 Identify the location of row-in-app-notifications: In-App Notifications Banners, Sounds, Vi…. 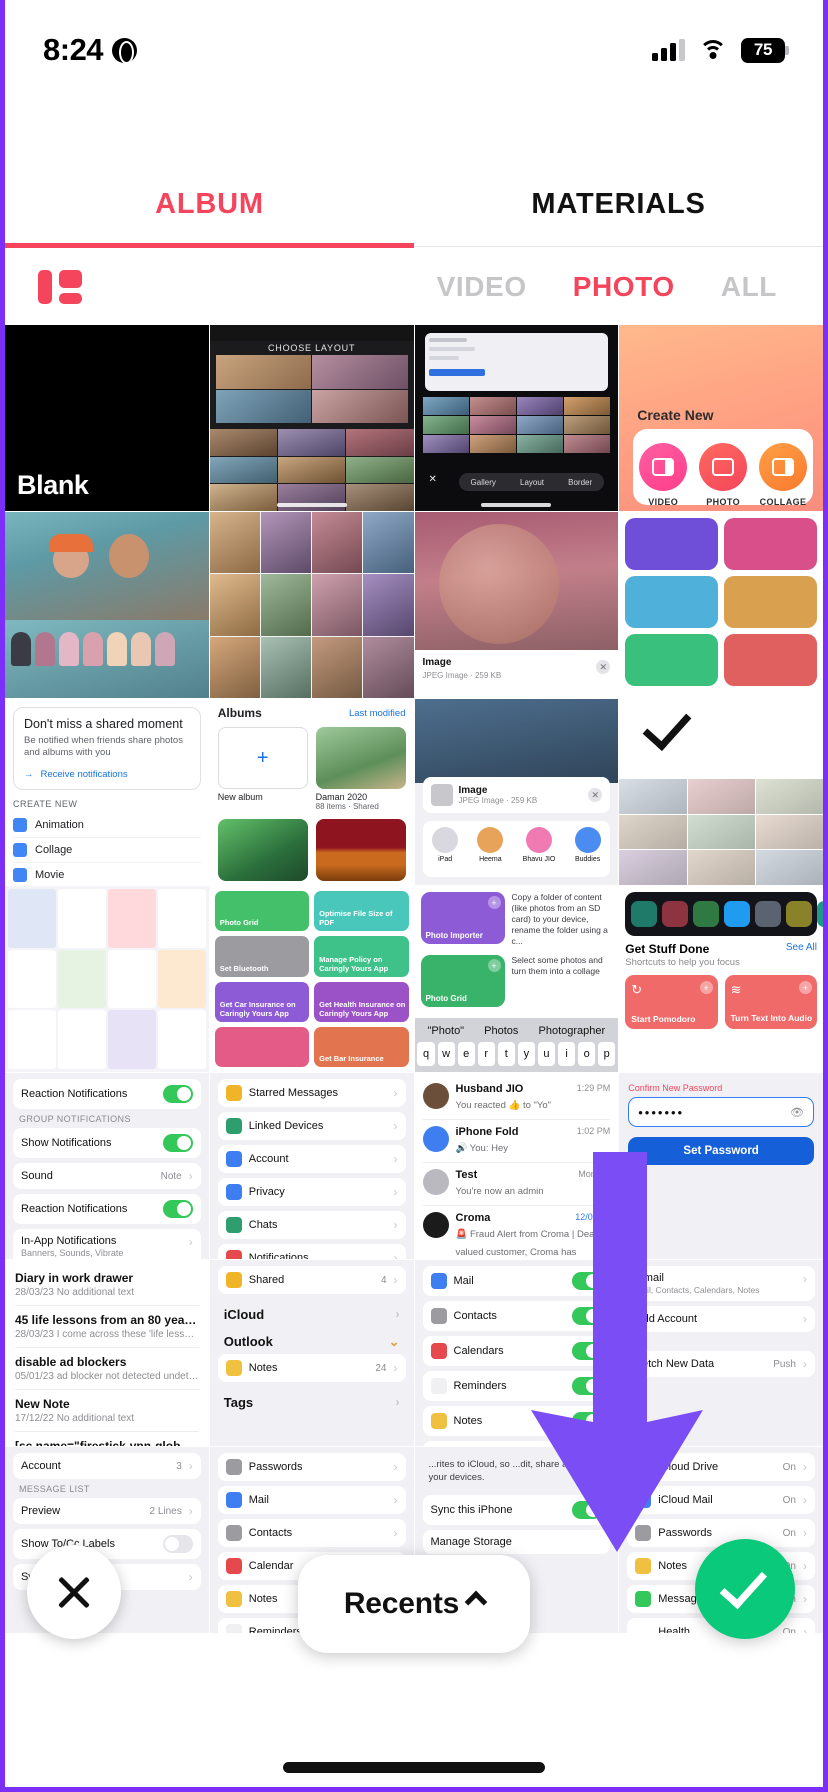
(107, 1244).